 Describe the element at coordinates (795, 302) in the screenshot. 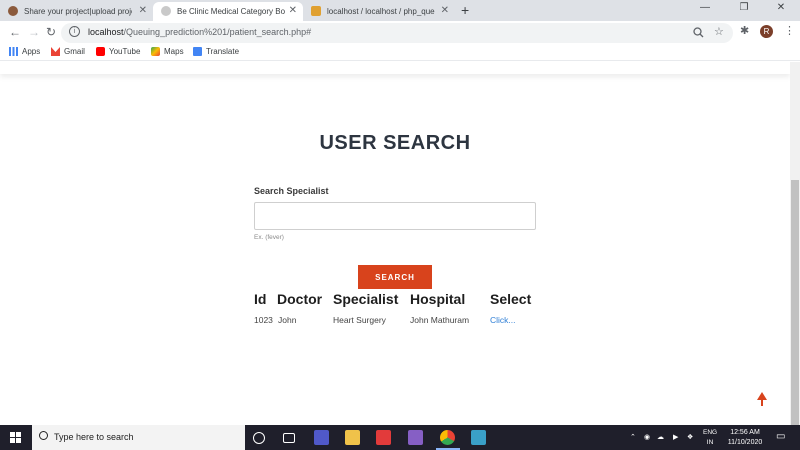

I see `scrollbar-thumb` at that location.